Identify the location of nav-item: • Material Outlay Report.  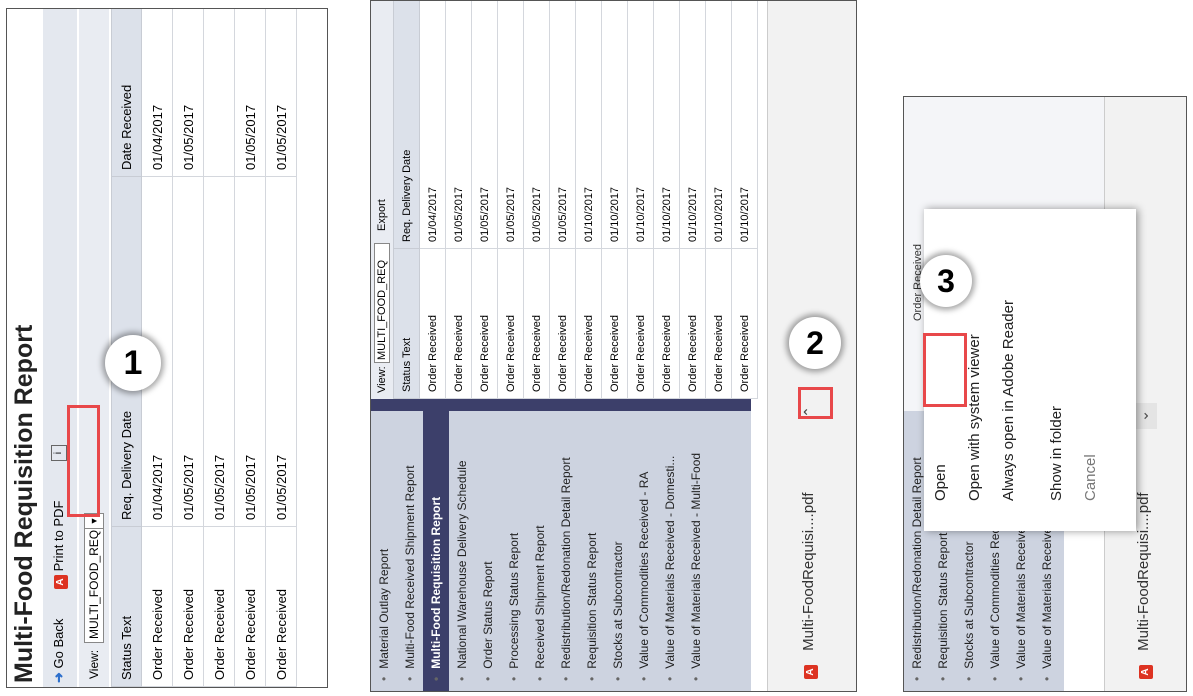
(384, 551).